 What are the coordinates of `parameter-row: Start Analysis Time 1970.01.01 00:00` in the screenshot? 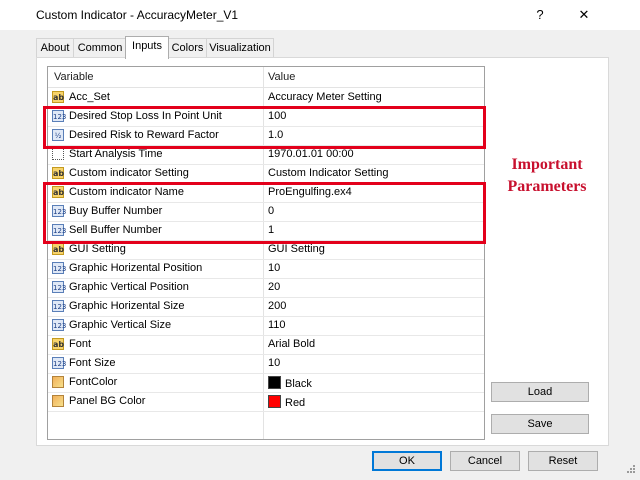 It's located at (266, 155).